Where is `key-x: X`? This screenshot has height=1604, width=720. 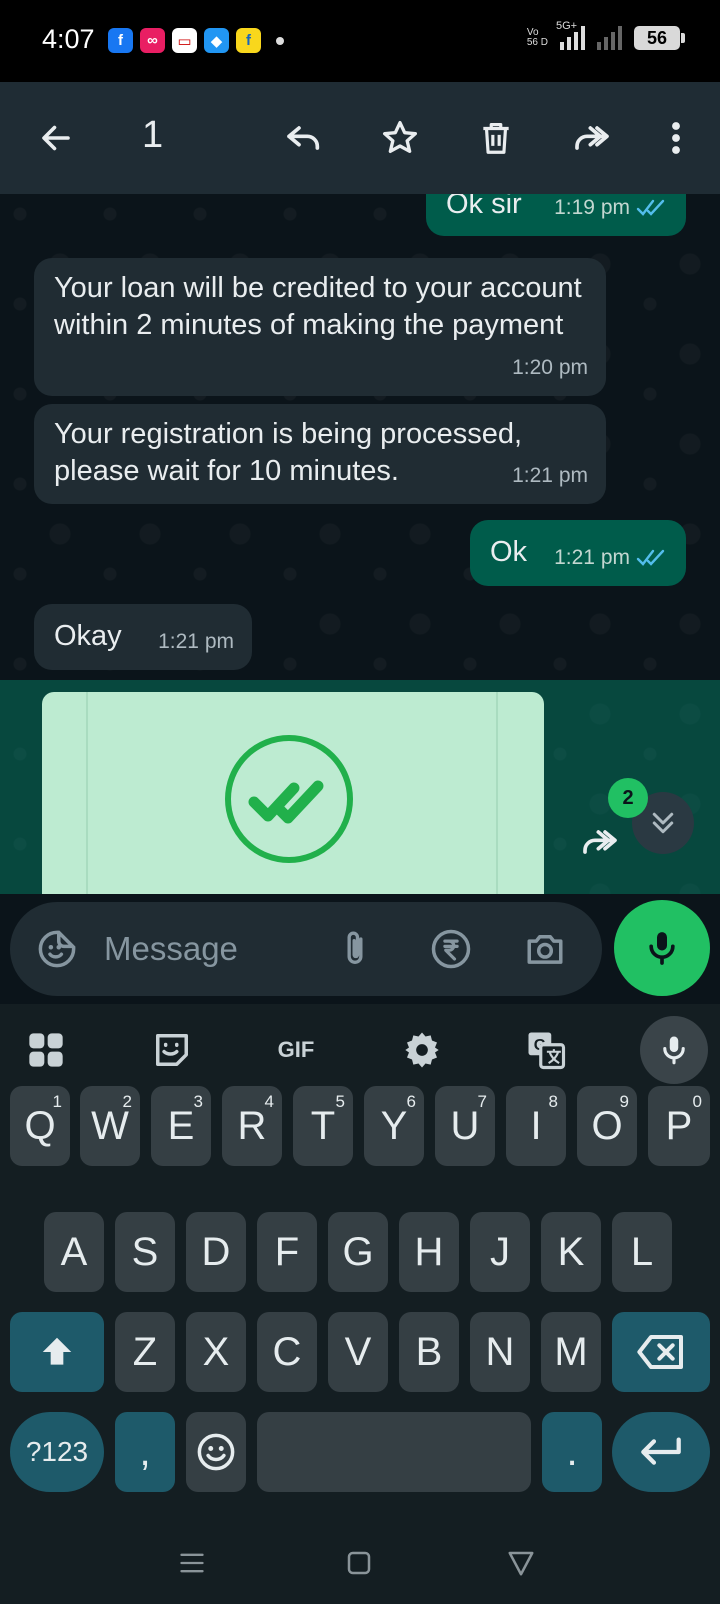 key-x: X is located at coordinates (216, 1352).